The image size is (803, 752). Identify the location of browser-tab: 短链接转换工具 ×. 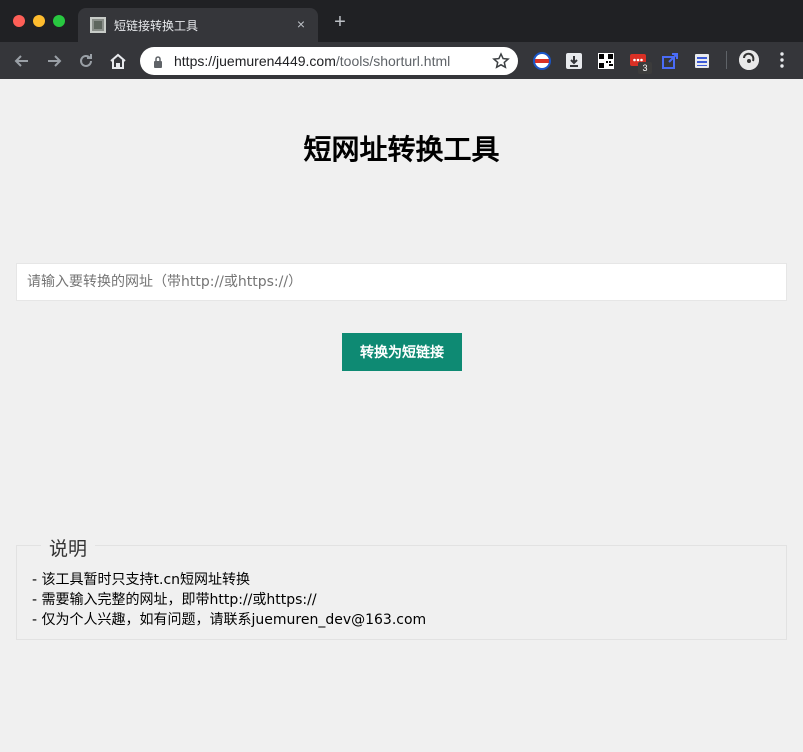
(198, 25).